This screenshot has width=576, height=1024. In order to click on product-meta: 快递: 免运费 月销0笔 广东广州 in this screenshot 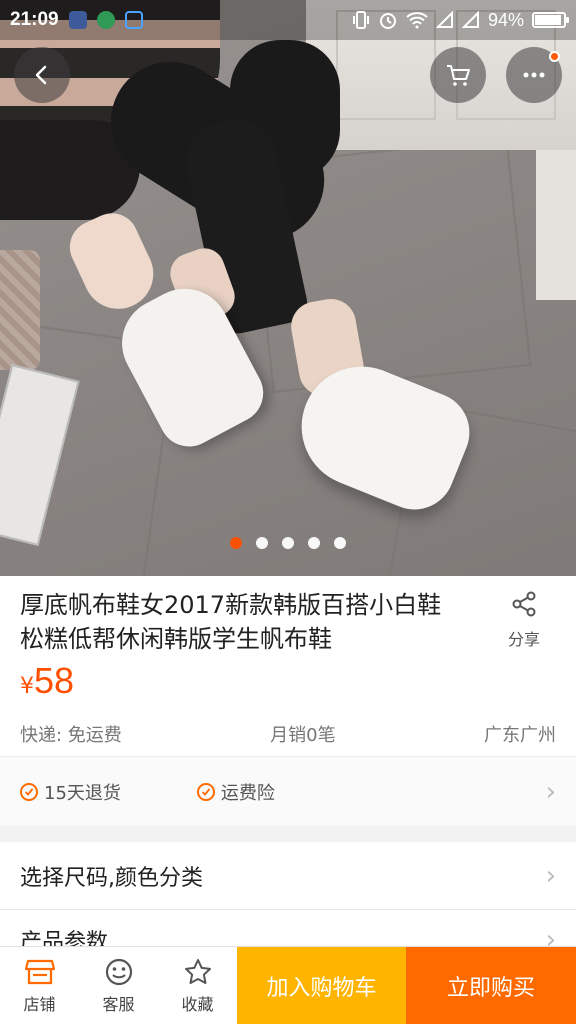, I will do `click(288, 734)`.